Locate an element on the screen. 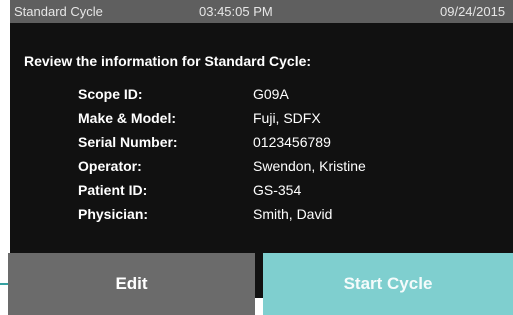 This screenshot has height=315, width=513. serial-number-value: 0123456789 is located at coordinates (292, 142).